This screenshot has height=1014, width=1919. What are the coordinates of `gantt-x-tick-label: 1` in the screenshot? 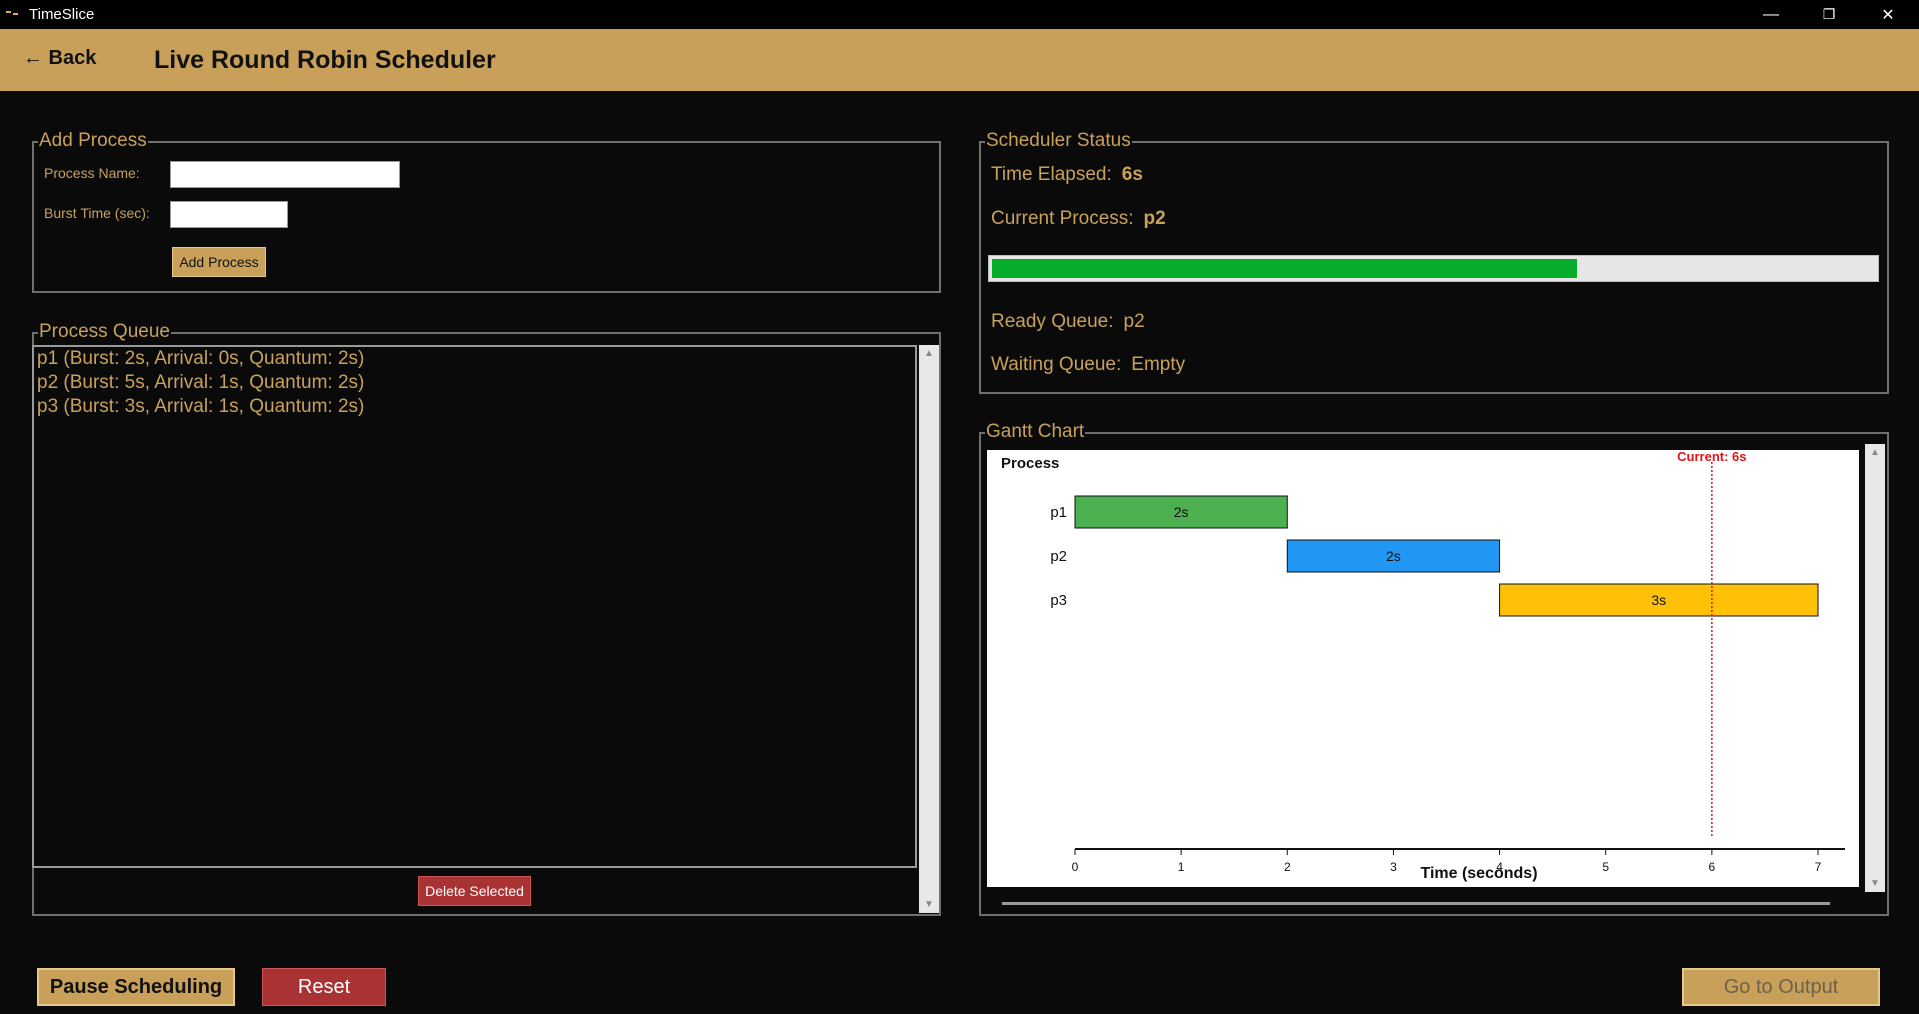 It's located at (1181, 867).